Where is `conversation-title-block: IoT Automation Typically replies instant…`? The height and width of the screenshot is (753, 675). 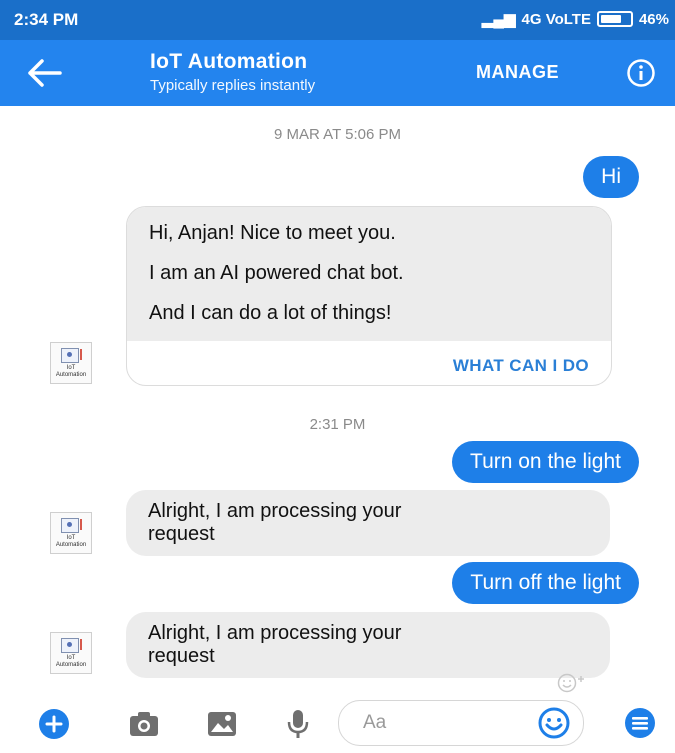
conversation-title-block: IoT Automation Typically replies instant… is located at coordinates (232, 72).